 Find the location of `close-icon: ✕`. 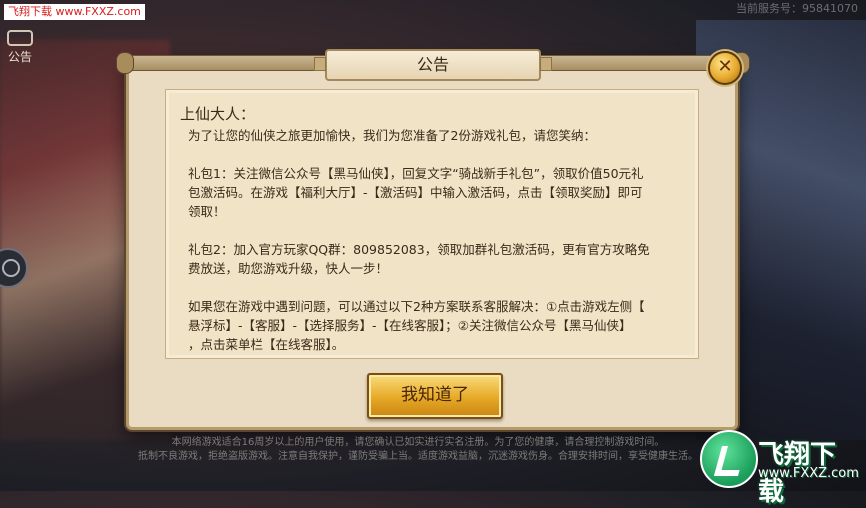

close-icon: ✕ is located at coordinates (725, 66).